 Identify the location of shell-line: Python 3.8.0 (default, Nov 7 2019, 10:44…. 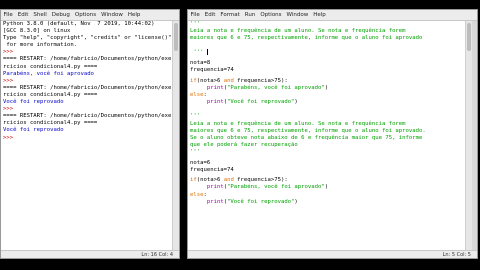
(79, 24).